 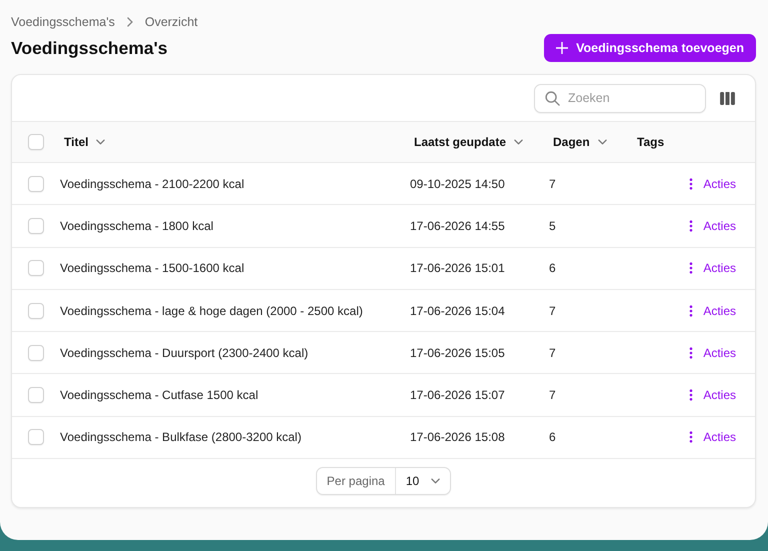 I want to click on table-cell-text: Voedingsschema - 1500-1600 kcal, so click(x=153, y=268).